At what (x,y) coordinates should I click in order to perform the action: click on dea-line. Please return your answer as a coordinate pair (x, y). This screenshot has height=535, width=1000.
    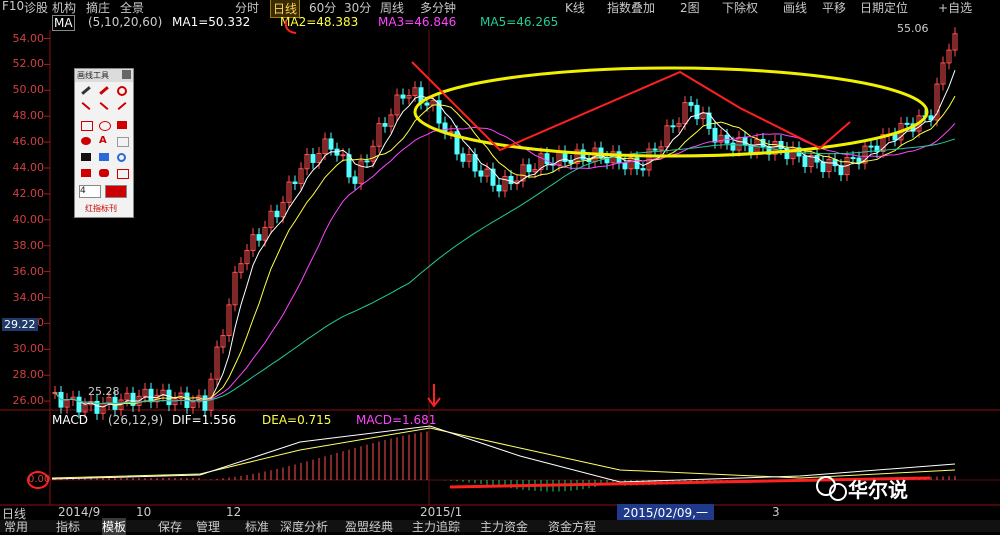
    Looking at the image, I should click on (503, 453).